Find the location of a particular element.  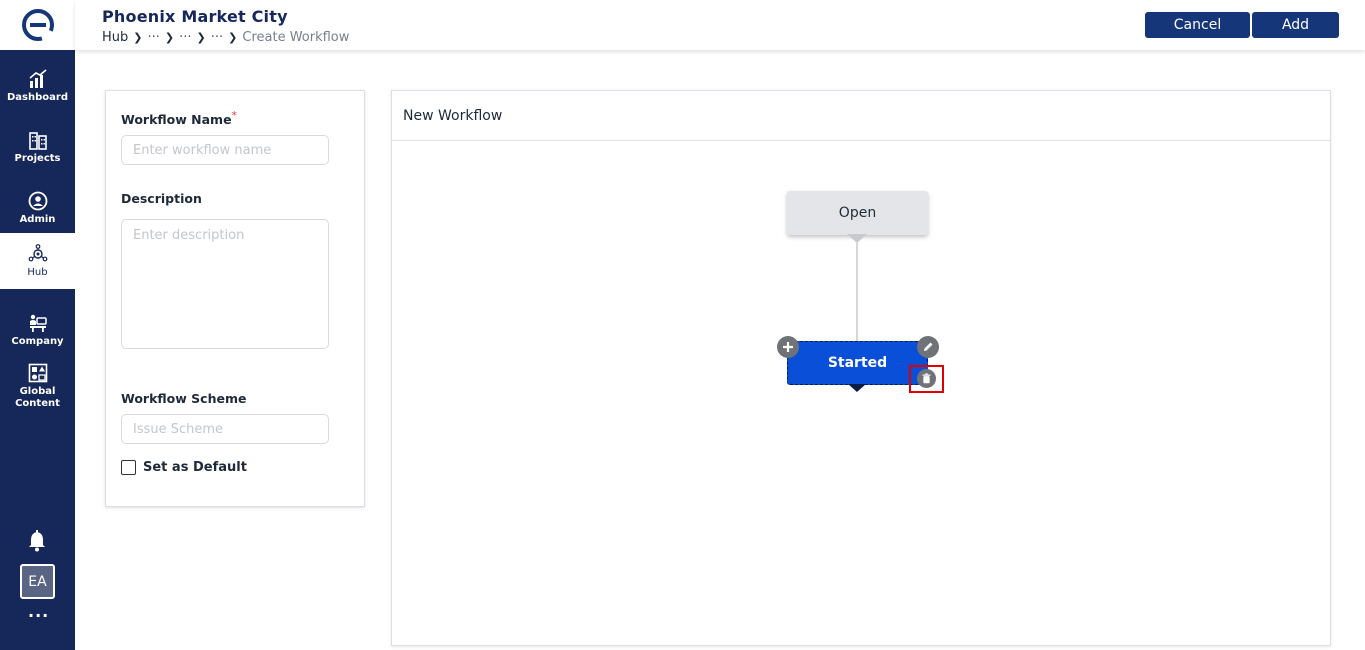

sidebar-item-label: Global Content is located at coordinates (37, 397).